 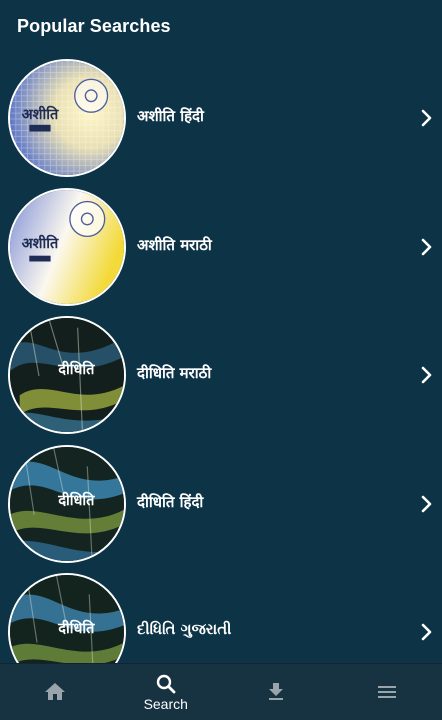 I want to click on list-item-label: दीधिति मराठी, so click(x=174, y=373).